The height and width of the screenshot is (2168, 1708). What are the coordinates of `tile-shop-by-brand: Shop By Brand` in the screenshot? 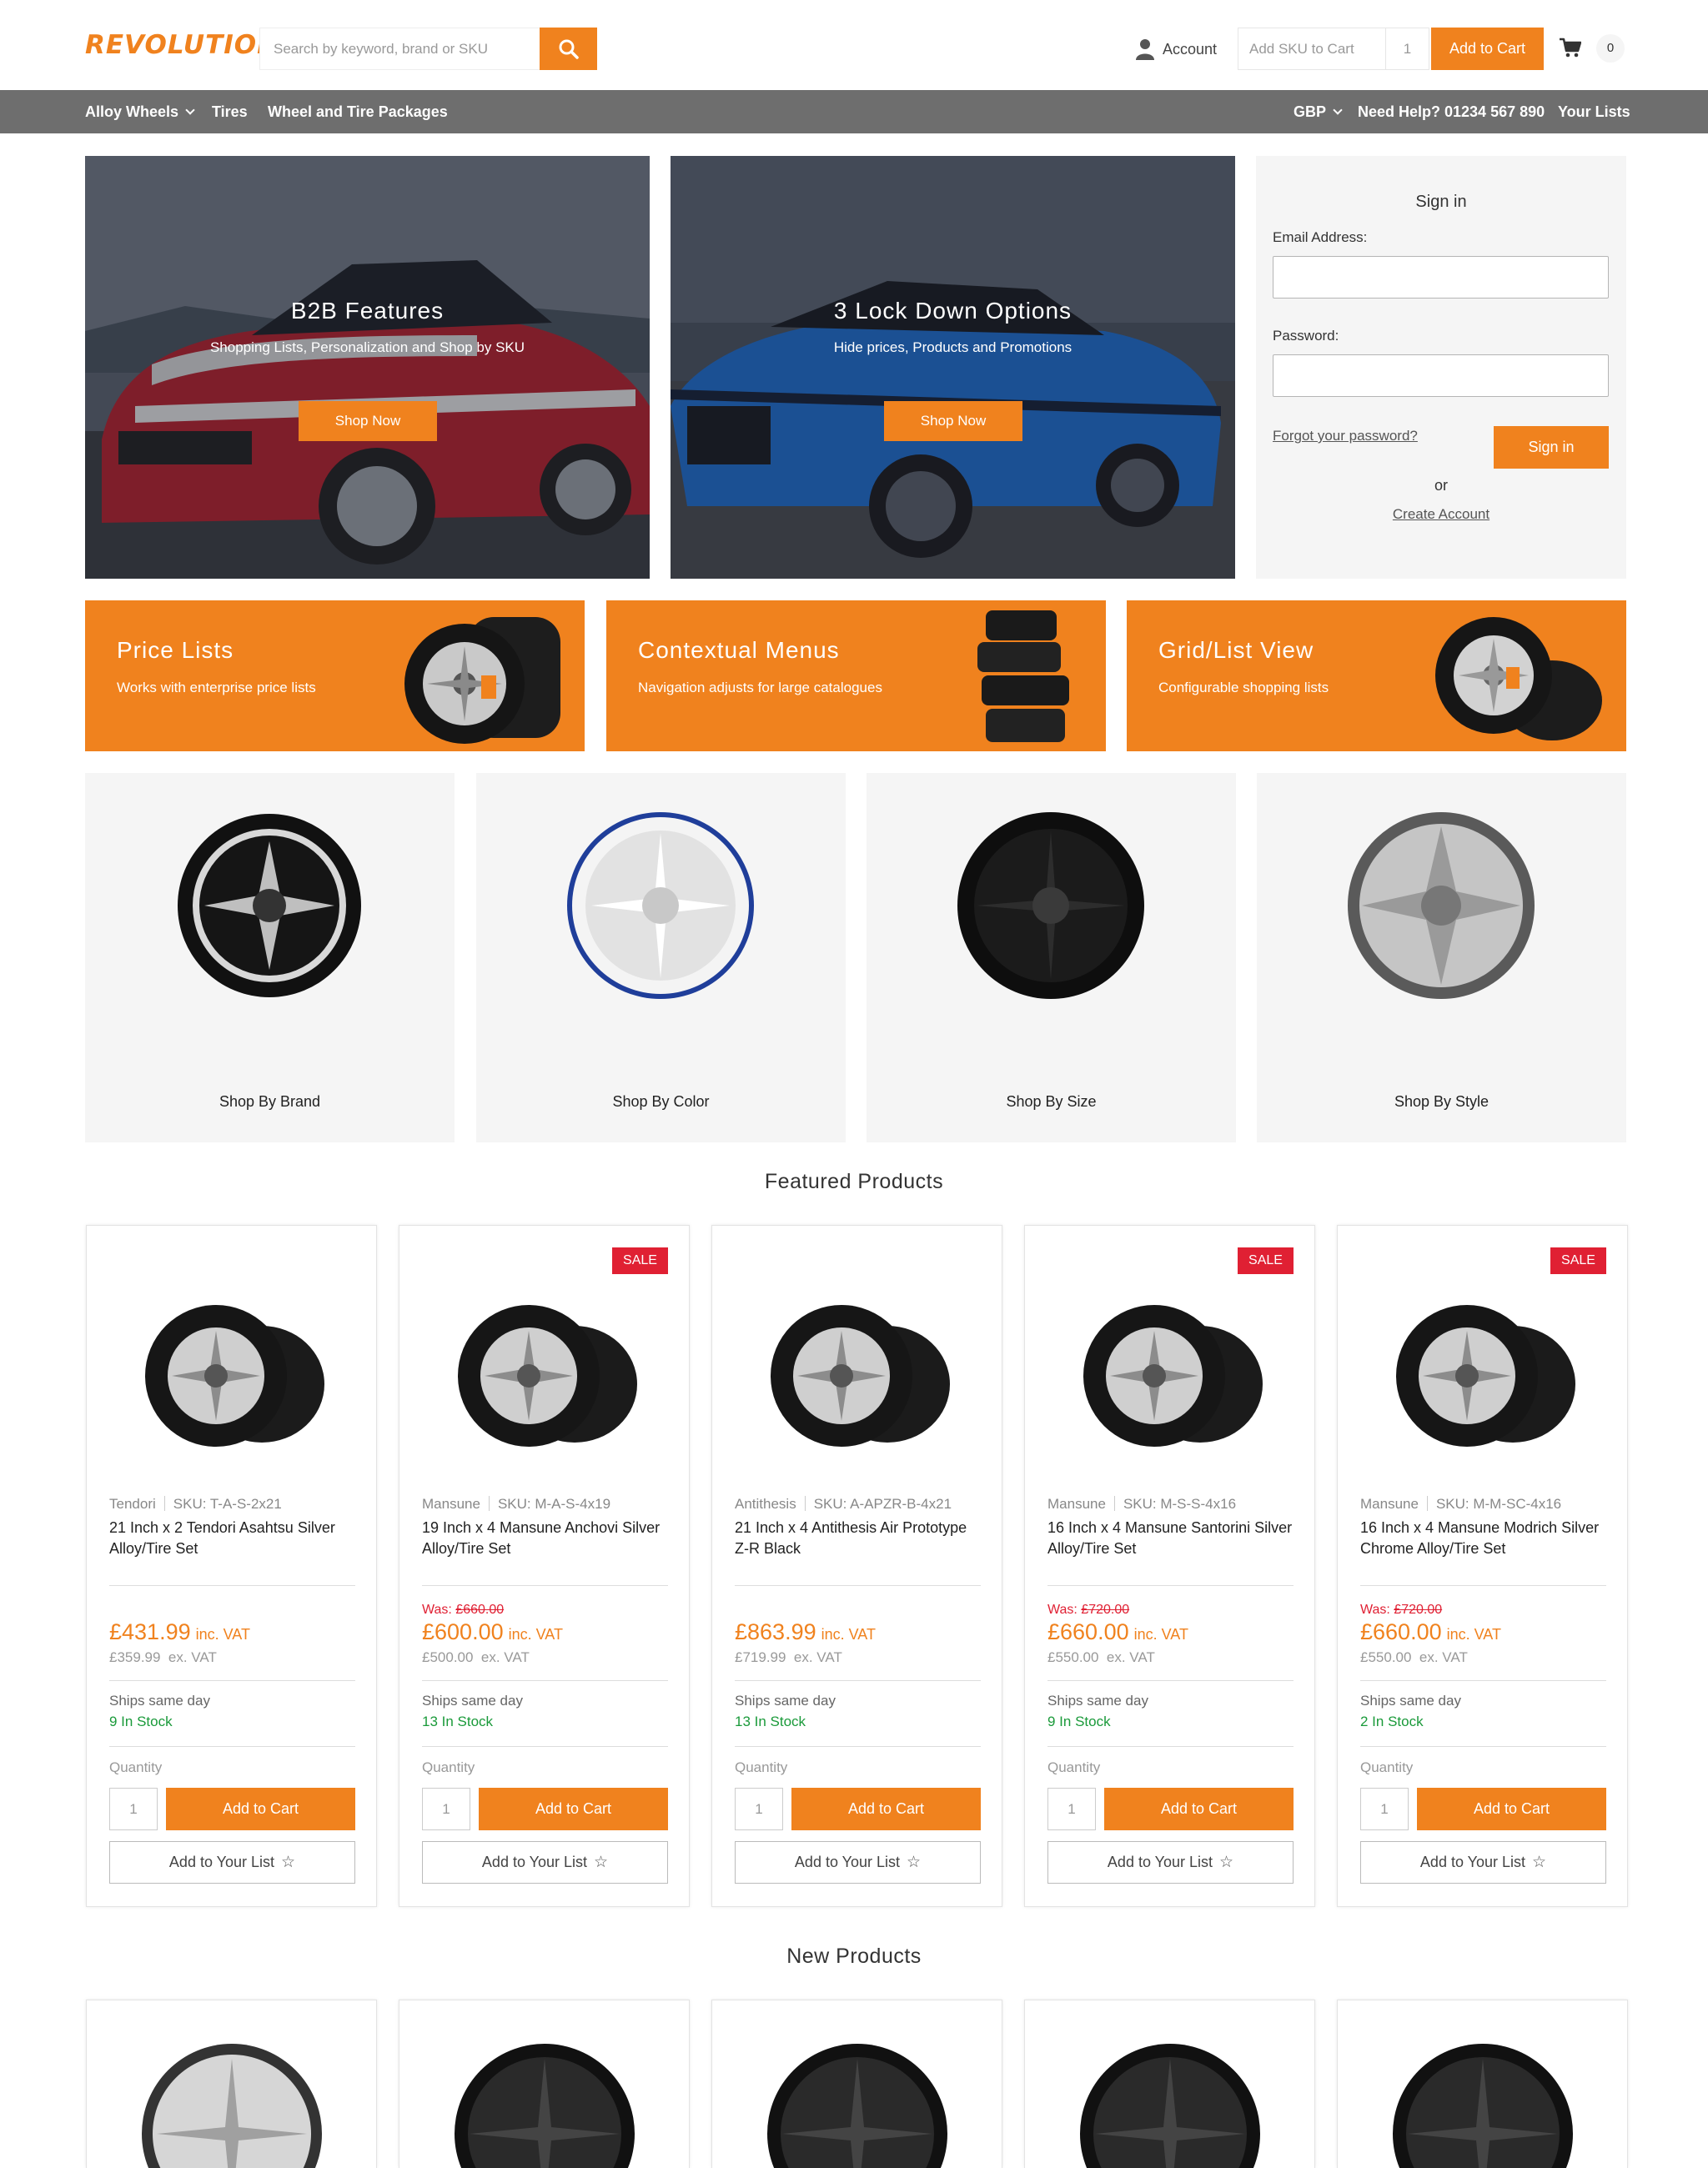 It's located at (270, 957).